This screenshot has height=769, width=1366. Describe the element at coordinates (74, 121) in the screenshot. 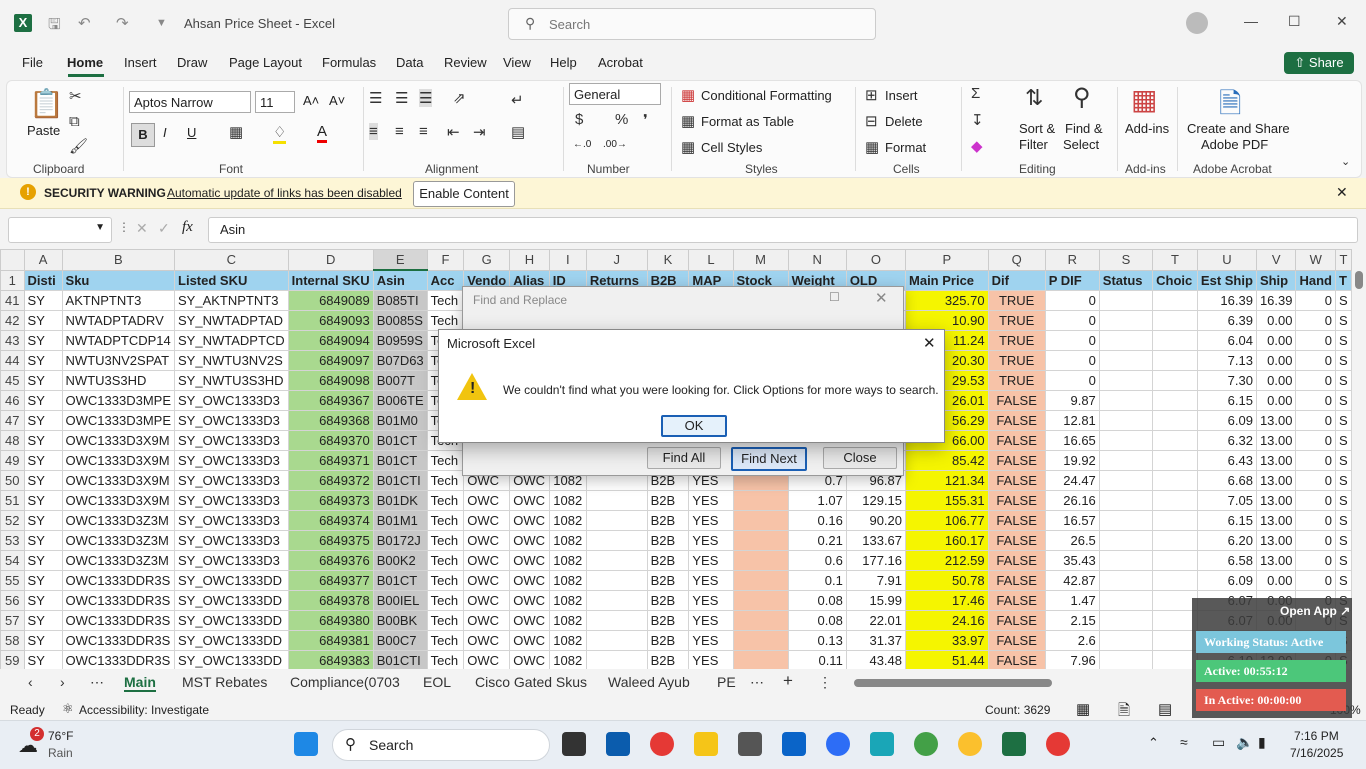

I see `copy-icon: ⧉` at that location.